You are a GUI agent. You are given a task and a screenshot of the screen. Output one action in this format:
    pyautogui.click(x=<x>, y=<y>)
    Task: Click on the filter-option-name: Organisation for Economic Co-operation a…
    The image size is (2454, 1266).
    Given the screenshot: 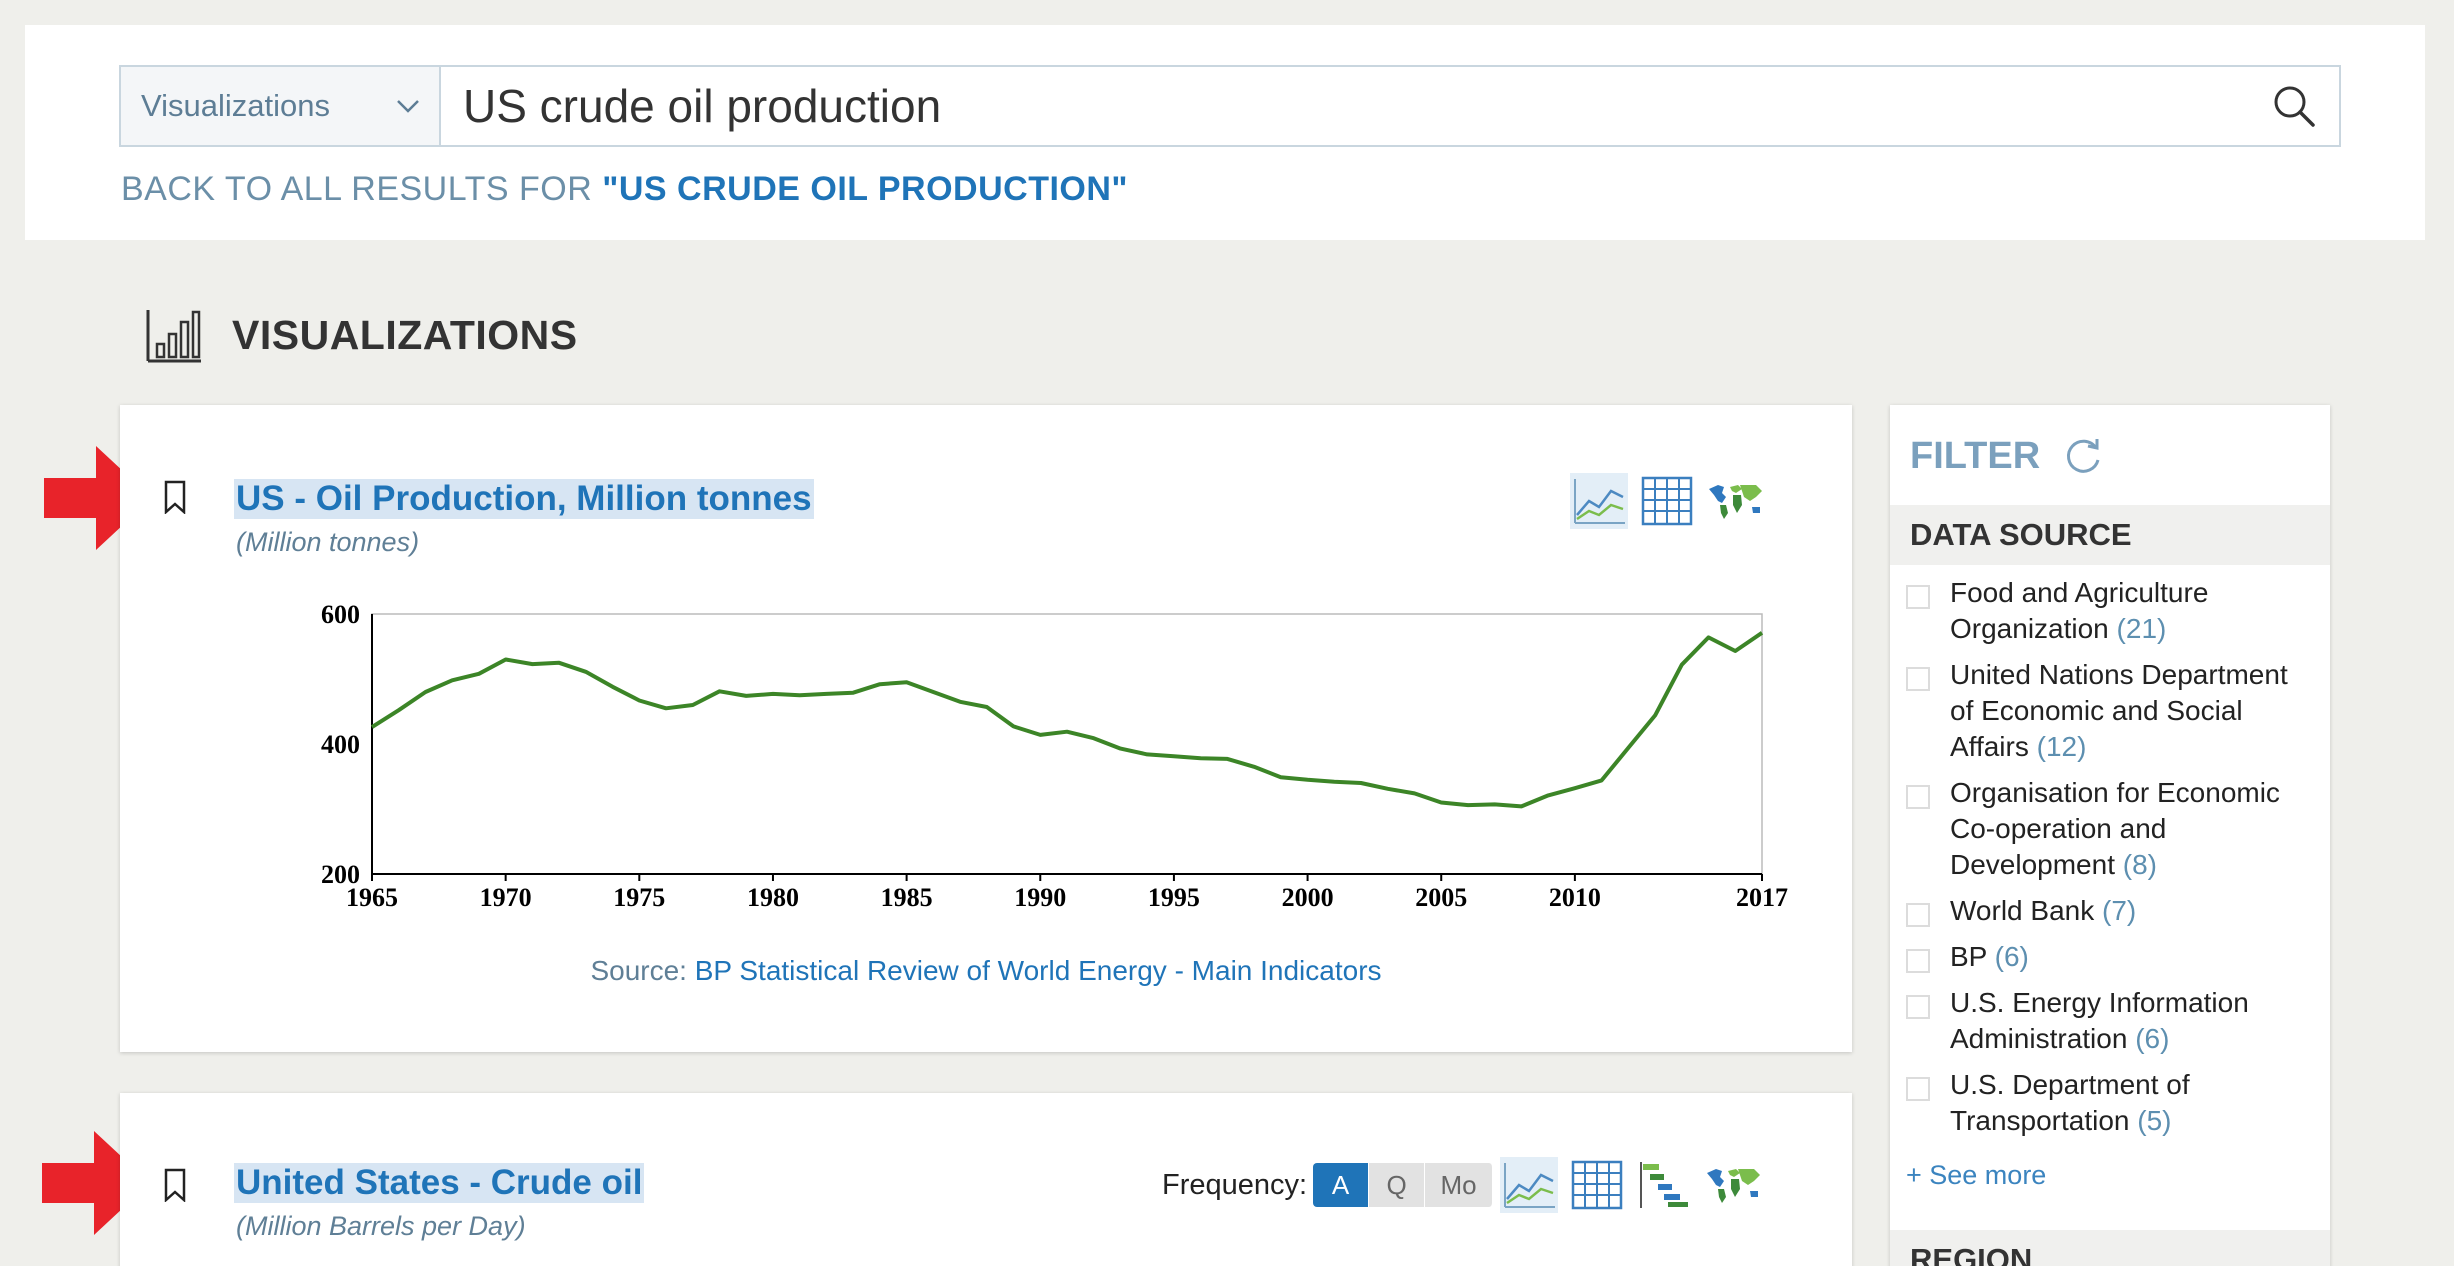 What is the action you would take?
    pyautogui.click(x=2115, y=828)
    